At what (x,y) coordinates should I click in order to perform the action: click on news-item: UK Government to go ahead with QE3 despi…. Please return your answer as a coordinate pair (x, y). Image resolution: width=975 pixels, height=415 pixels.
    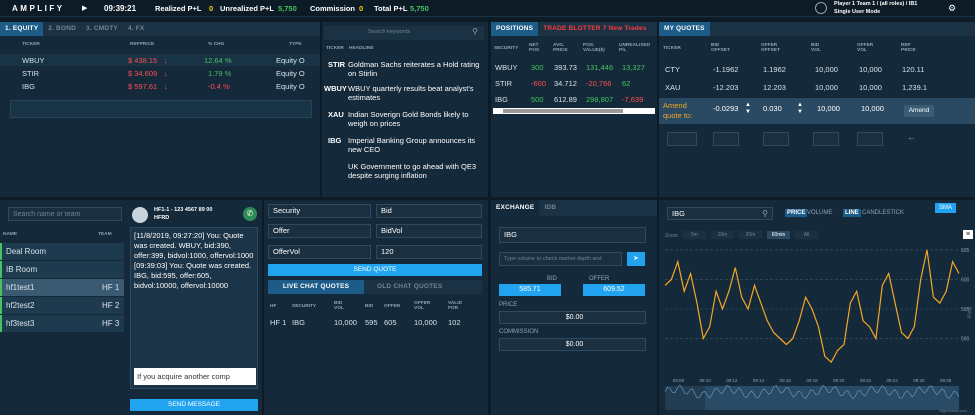
    Looking at the image, I should click on (405, 172).